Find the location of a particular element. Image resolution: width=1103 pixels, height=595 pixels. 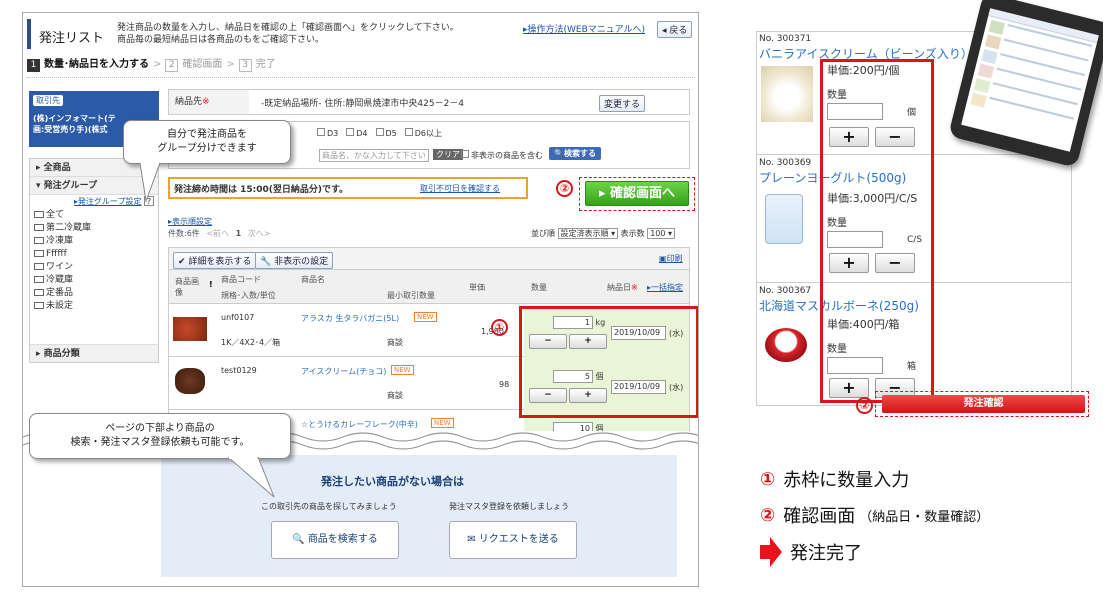

holiday-link: 取引不可日を確認する is located at coordinates (460, 188).